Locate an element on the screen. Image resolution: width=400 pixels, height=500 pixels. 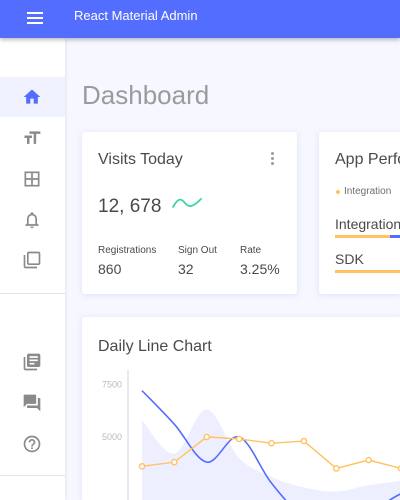
sidebar-item-library is located at coordinates (32, 362).